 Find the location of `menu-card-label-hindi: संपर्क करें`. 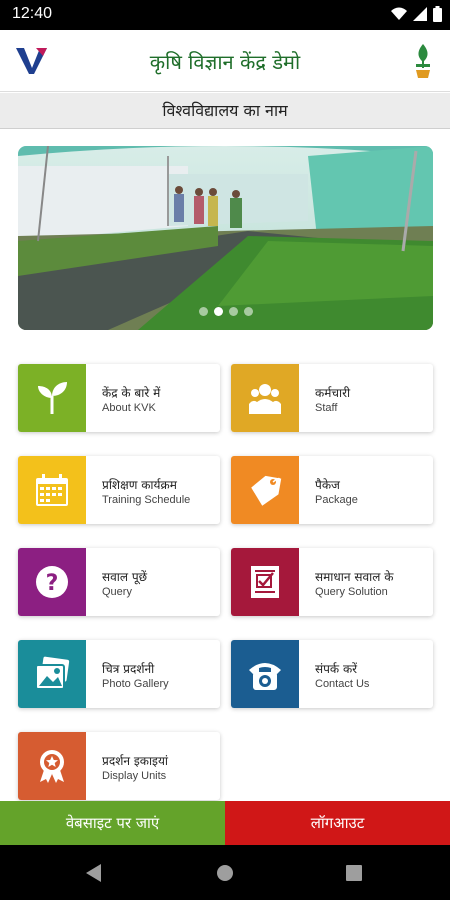

menu-card-label-hindi: संपर्क करें is located at coordinates (336, 669).